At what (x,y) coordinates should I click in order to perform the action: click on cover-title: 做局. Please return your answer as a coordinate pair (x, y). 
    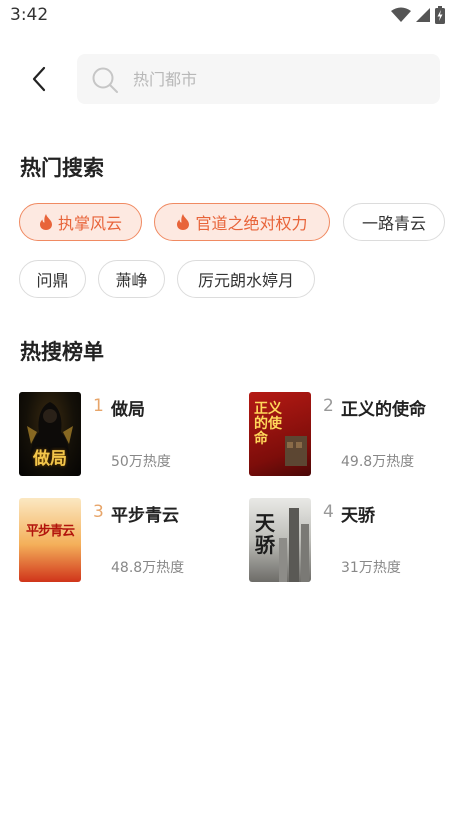
    Looking at the image, I should click on (50, 459).